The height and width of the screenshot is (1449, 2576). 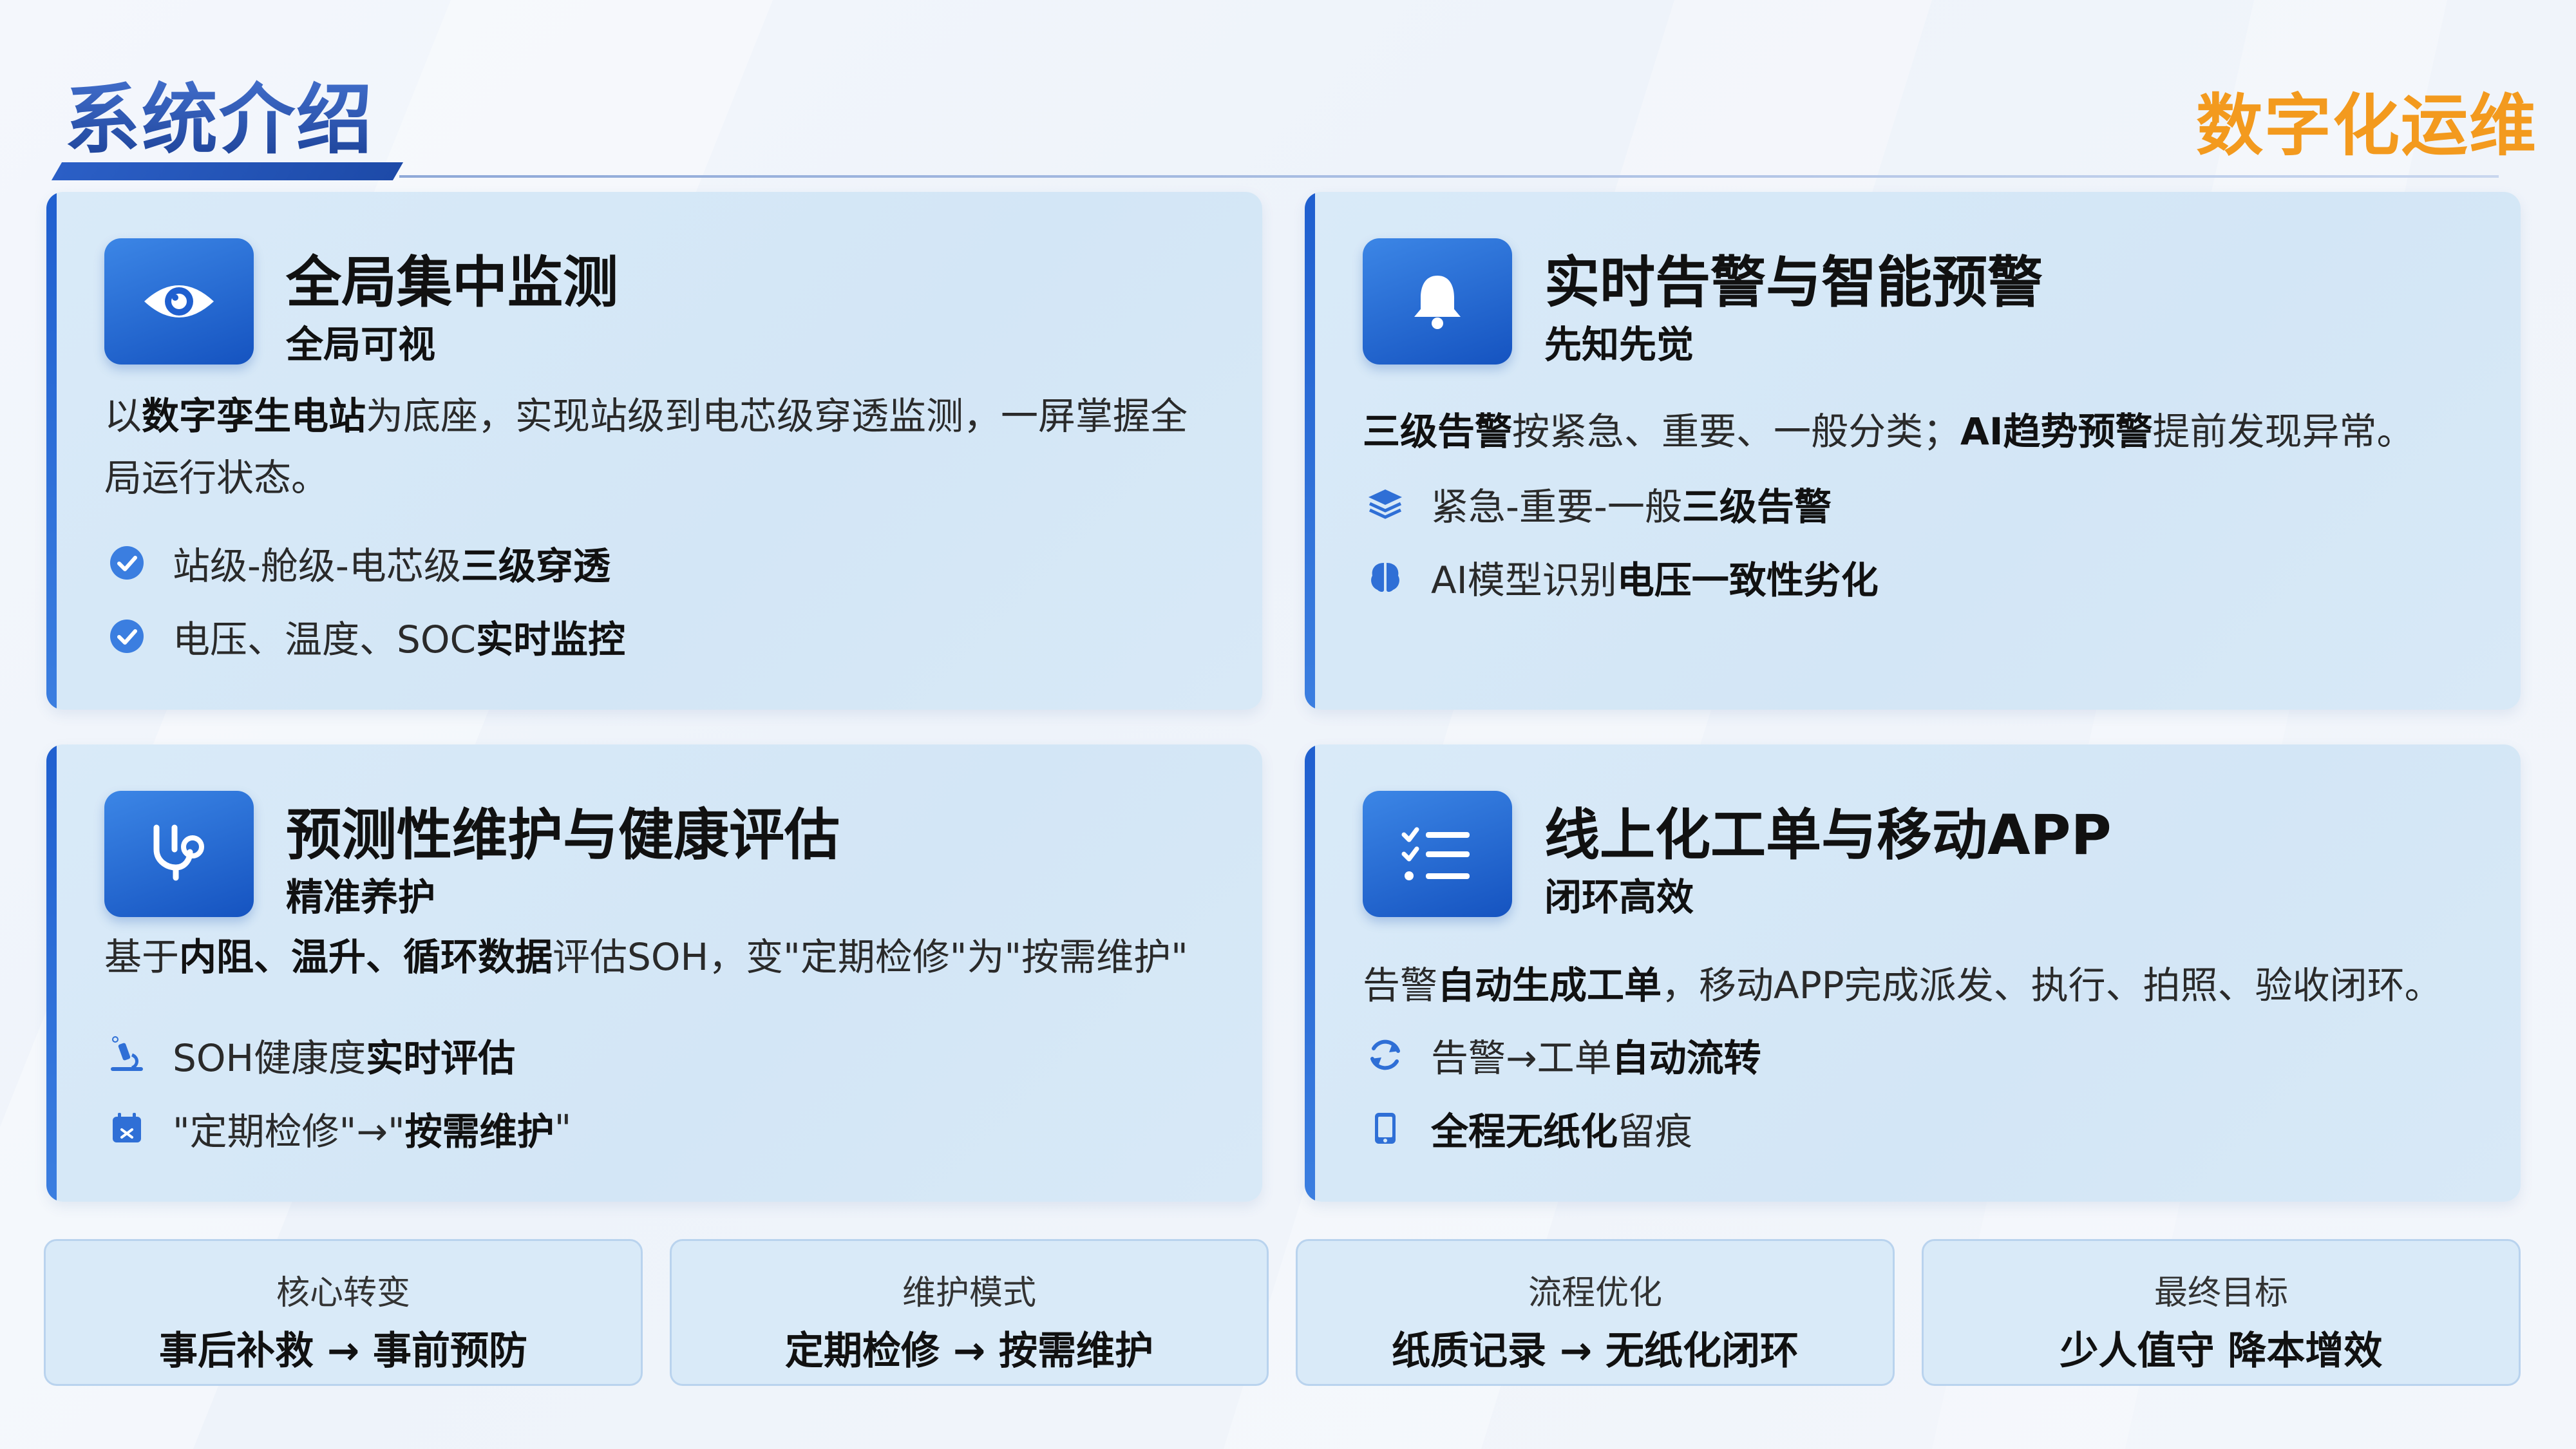 What do you see at coordinates (452, 283) in the screenshot?
I see `card-title: 全局集中监测` at bounding box center [452, 283].